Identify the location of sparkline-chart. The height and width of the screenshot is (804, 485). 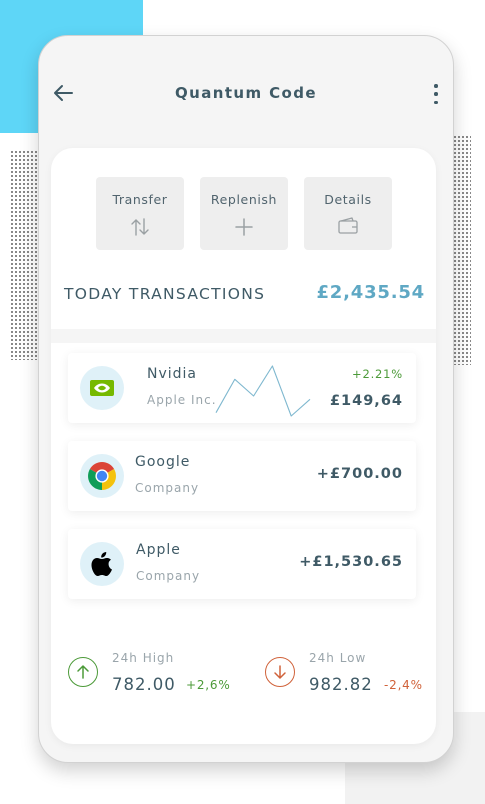
(263, 391).